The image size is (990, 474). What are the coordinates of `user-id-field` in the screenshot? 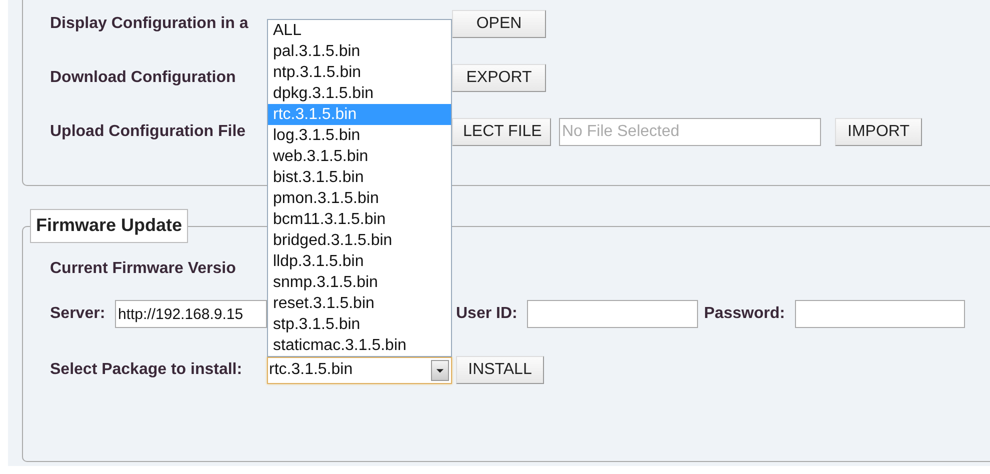 It's located at (612, 314).